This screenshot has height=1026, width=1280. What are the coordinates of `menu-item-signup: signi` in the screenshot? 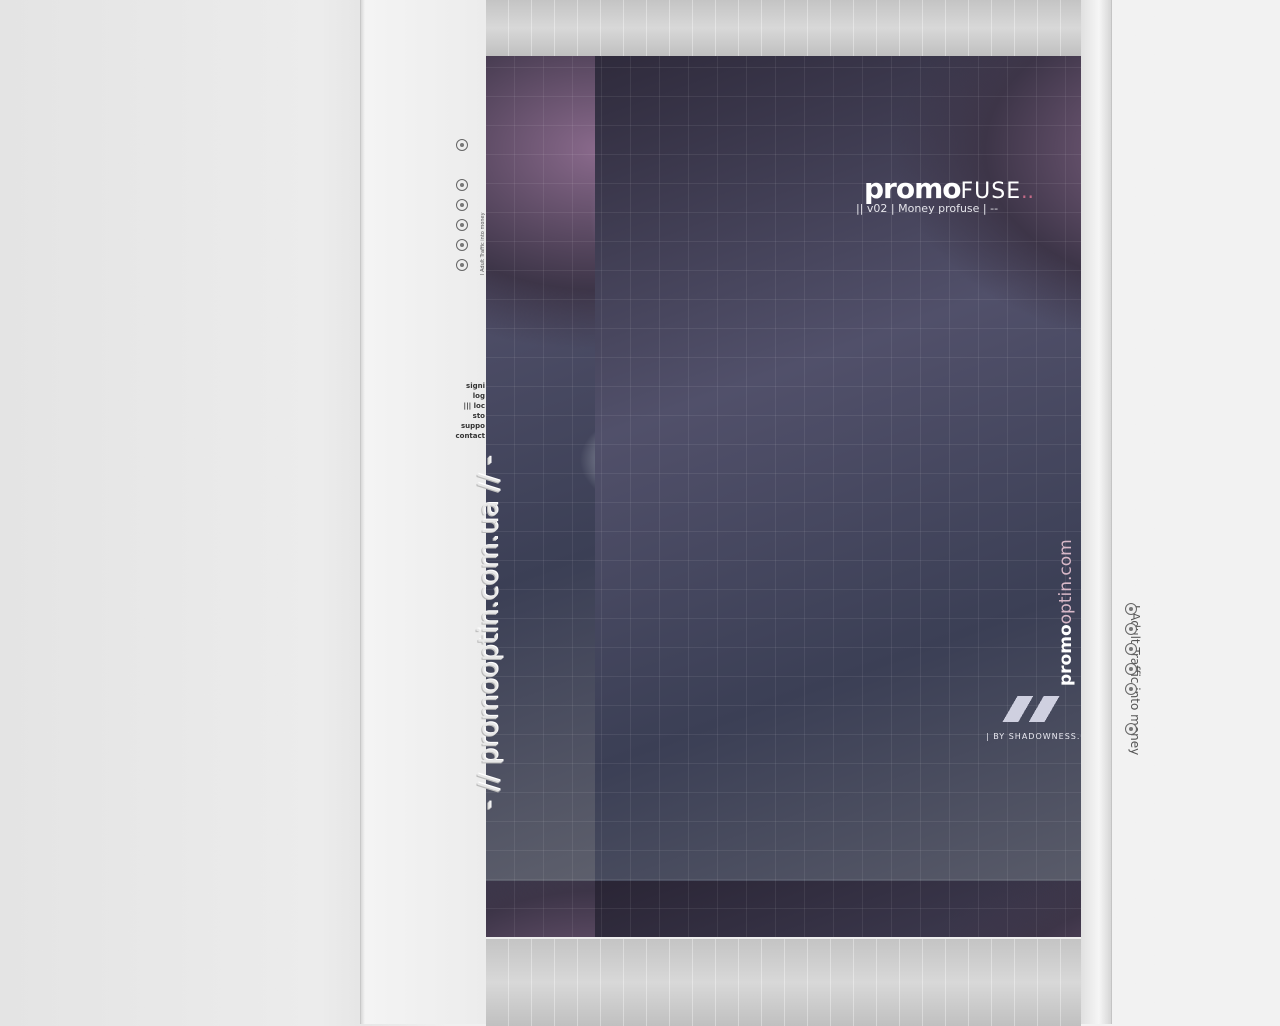 It's located at (462, 386).